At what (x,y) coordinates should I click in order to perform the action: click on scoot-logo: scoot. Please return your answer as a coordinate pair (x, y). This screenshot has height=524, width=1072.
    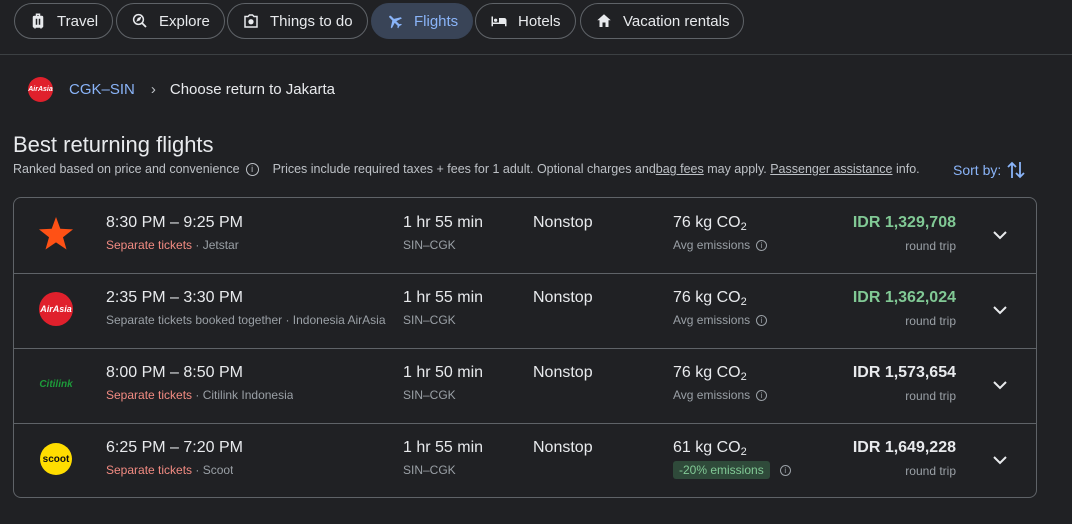
    Looking at the image, I should click on (56, 459).